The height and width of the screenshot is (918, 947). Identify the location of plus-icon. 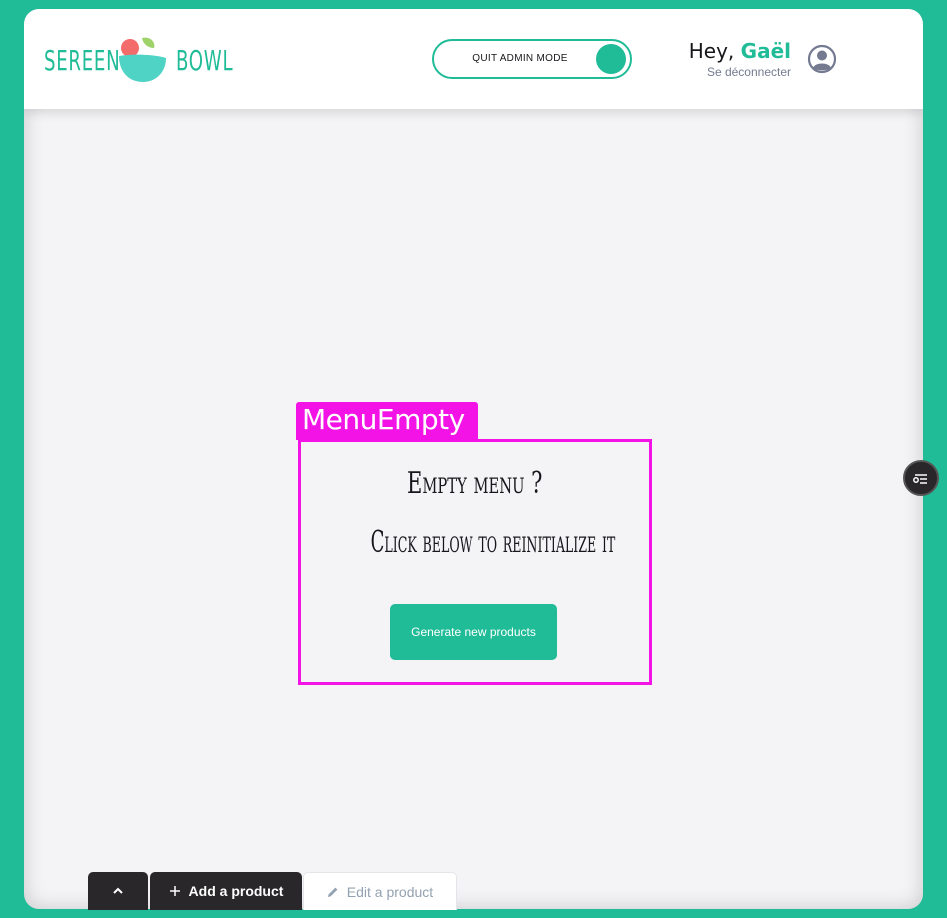
(175, 891).